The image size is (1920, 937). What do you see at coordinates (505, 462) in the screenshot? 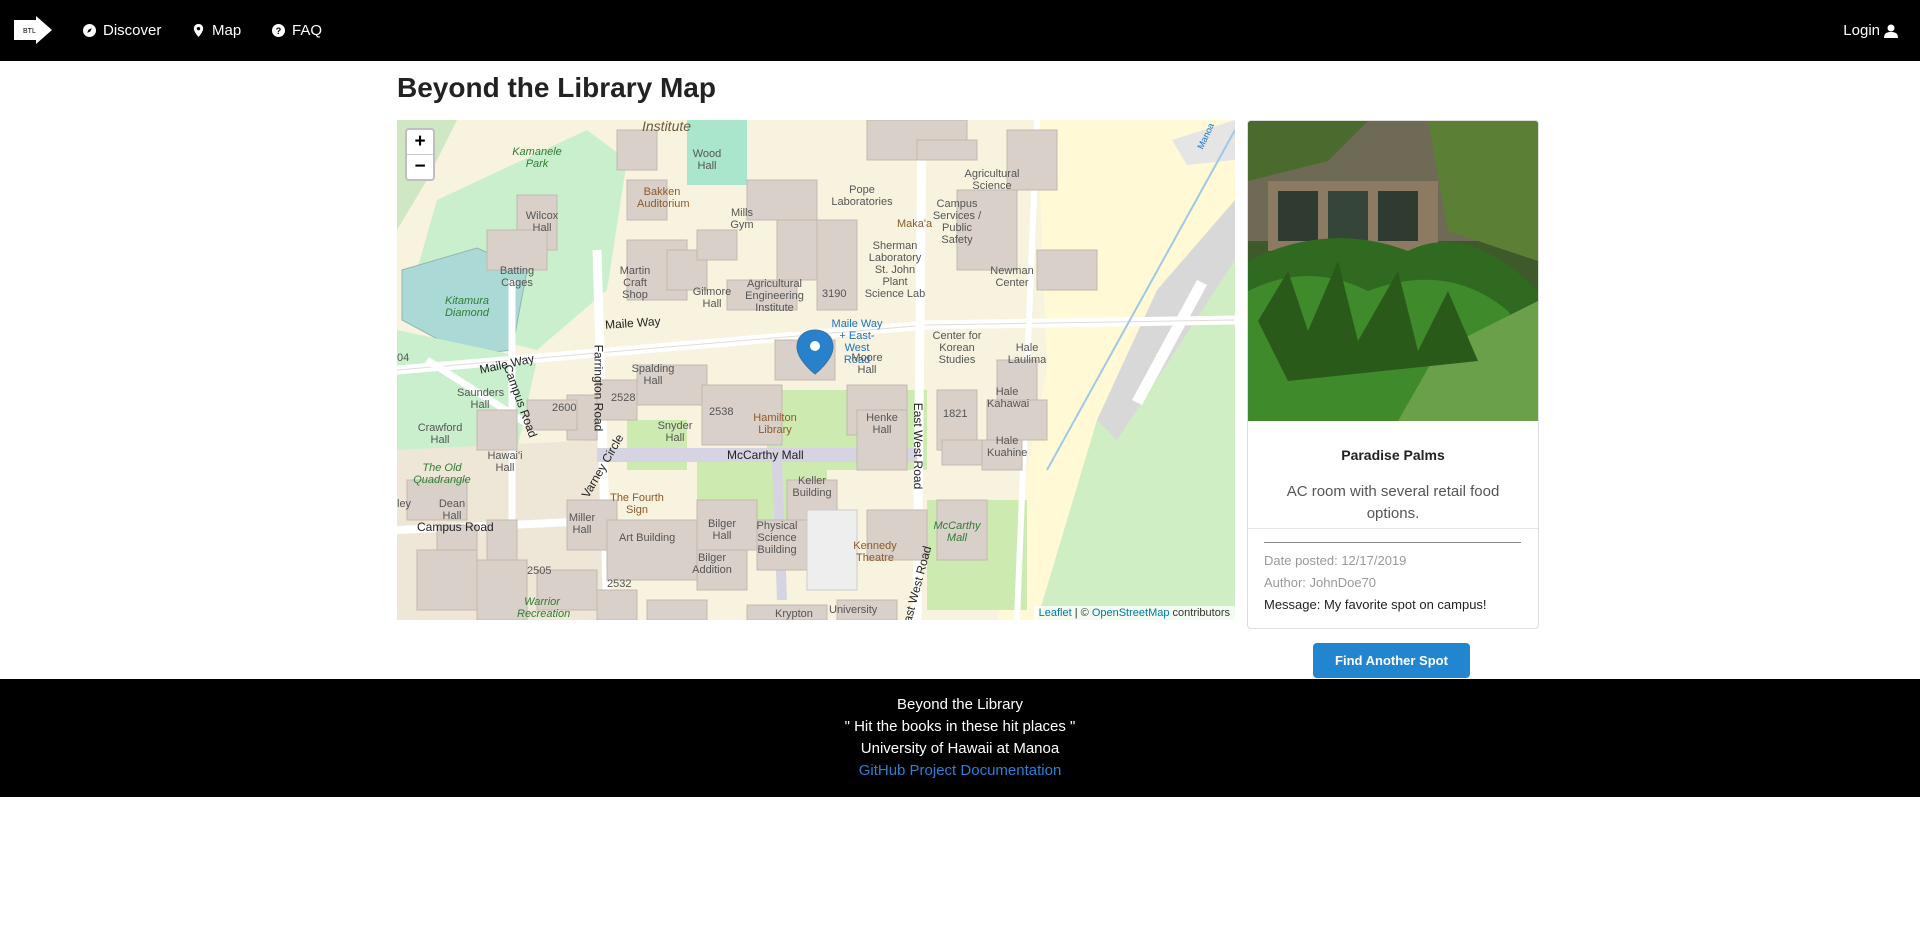
I see `map-label: Hawai'i Hall` at bounding box center [505, 462].